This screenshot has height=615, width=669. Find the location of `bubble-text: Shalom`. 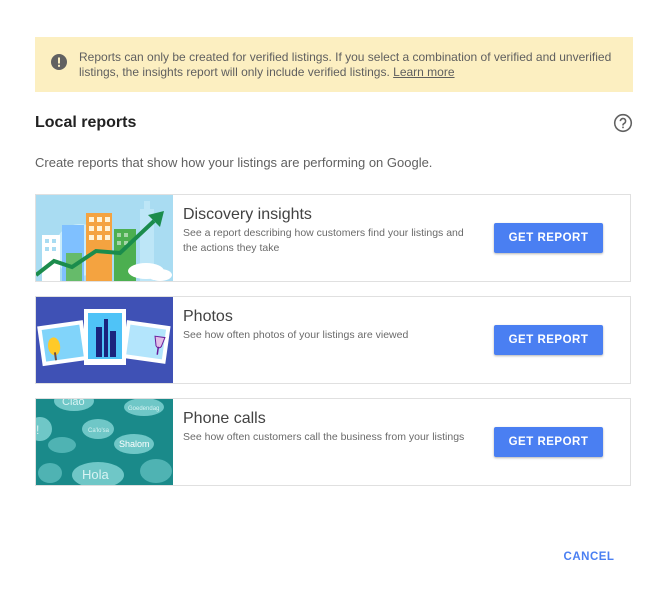

bubble-text: Shalom is located at coordinates (134, 444).